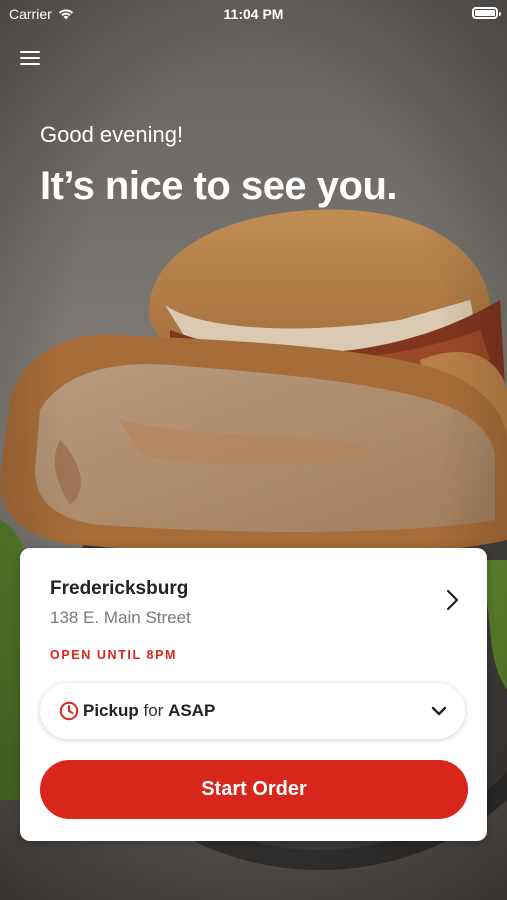 This screenshot has width=507, height=900. What do you see at coordinates (439, 711) in the screenshot?
I see `chevron-down-icon` at bounding box center [439, 711].